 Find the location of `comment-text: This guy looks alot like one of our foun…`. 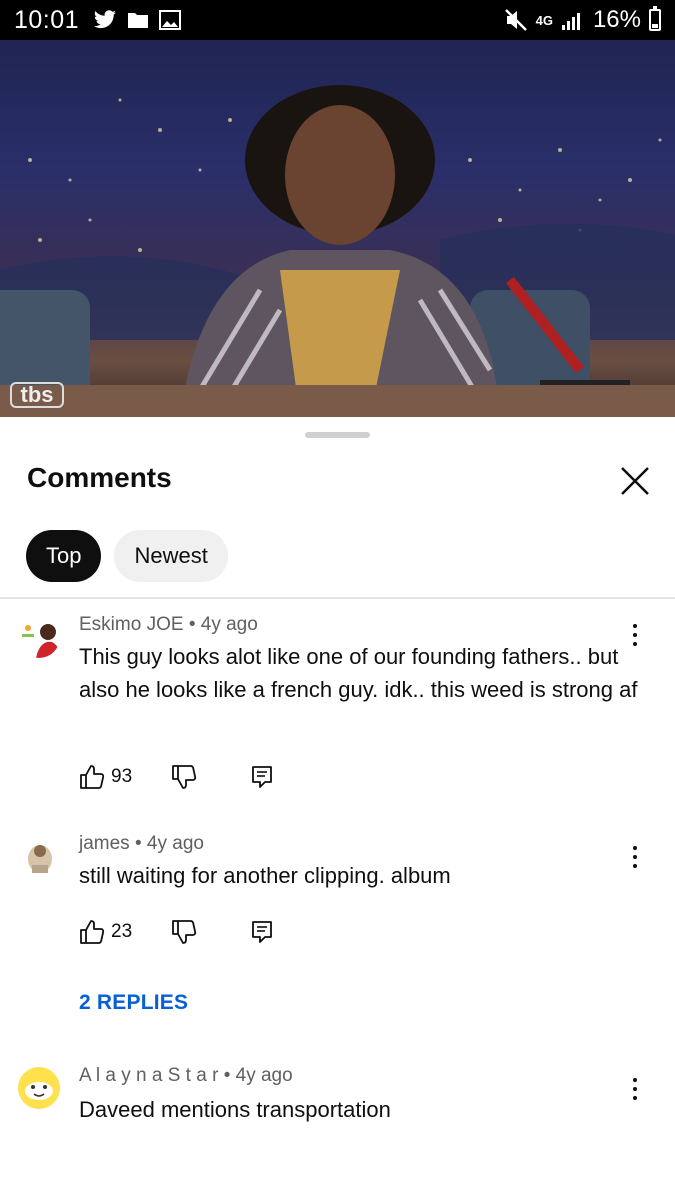

comment-text: This guy looks alot like one of our foun… is located at coordinates (358, 673).